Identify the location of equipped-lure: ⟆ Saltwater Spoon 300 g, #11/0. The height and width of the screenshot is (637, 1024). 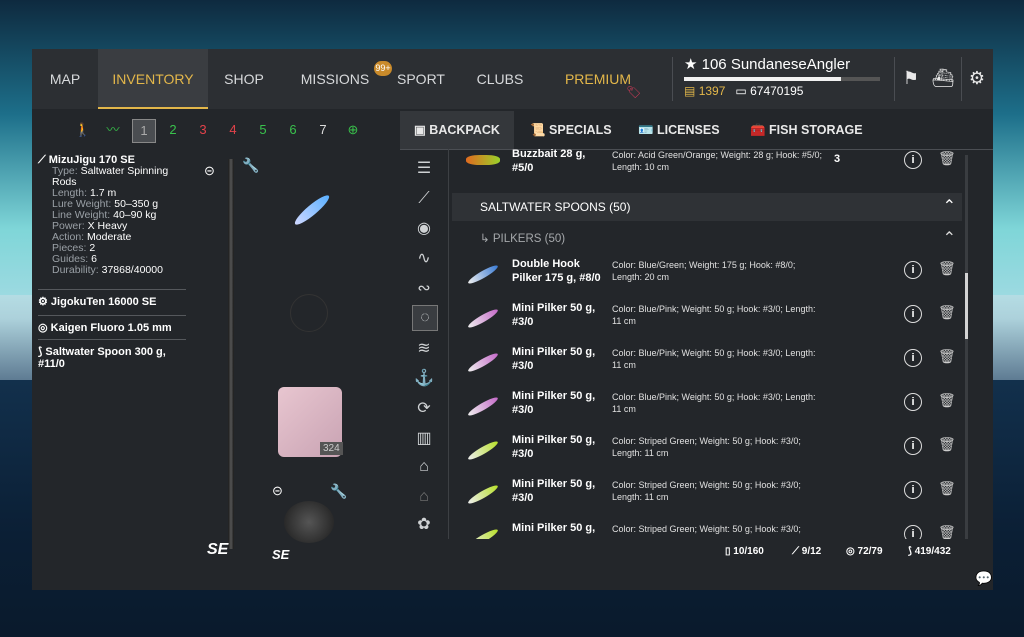
(112, 354).